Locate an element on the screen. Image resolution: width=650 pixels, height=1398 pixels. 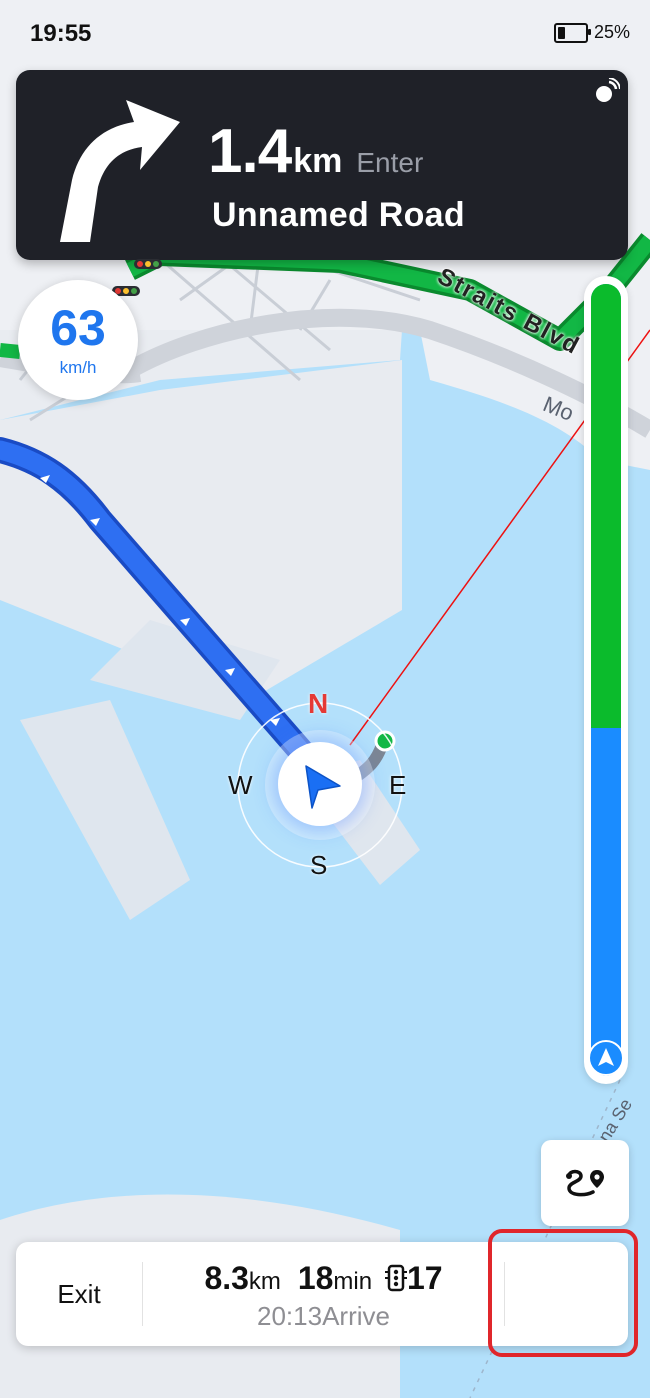
status-bar: 19:55 25% is located at coordinates (325, 32).